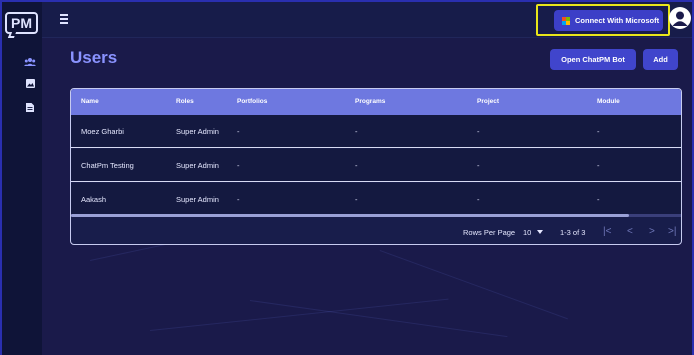  I want to click on sidebar: PM, so click(22, 178).